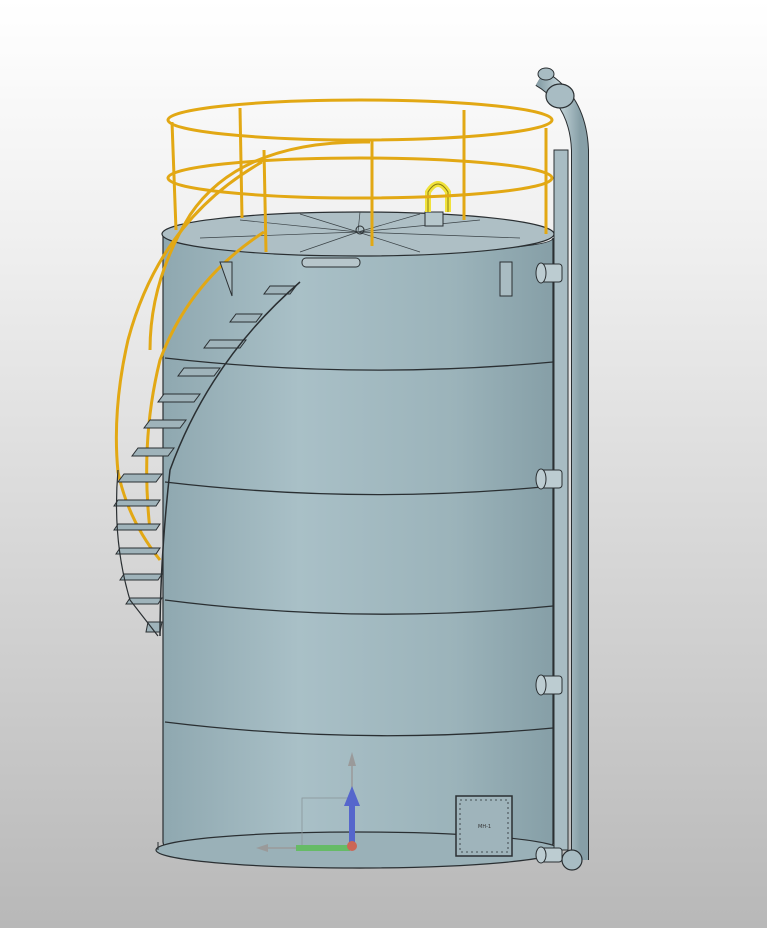 Image resolution: width=767 pixels, height=932 pixels. What do you see at coordinates (352, 846) in the screenshot?
I see `gizmo-origin-icon` at bounding box center [352, 846].